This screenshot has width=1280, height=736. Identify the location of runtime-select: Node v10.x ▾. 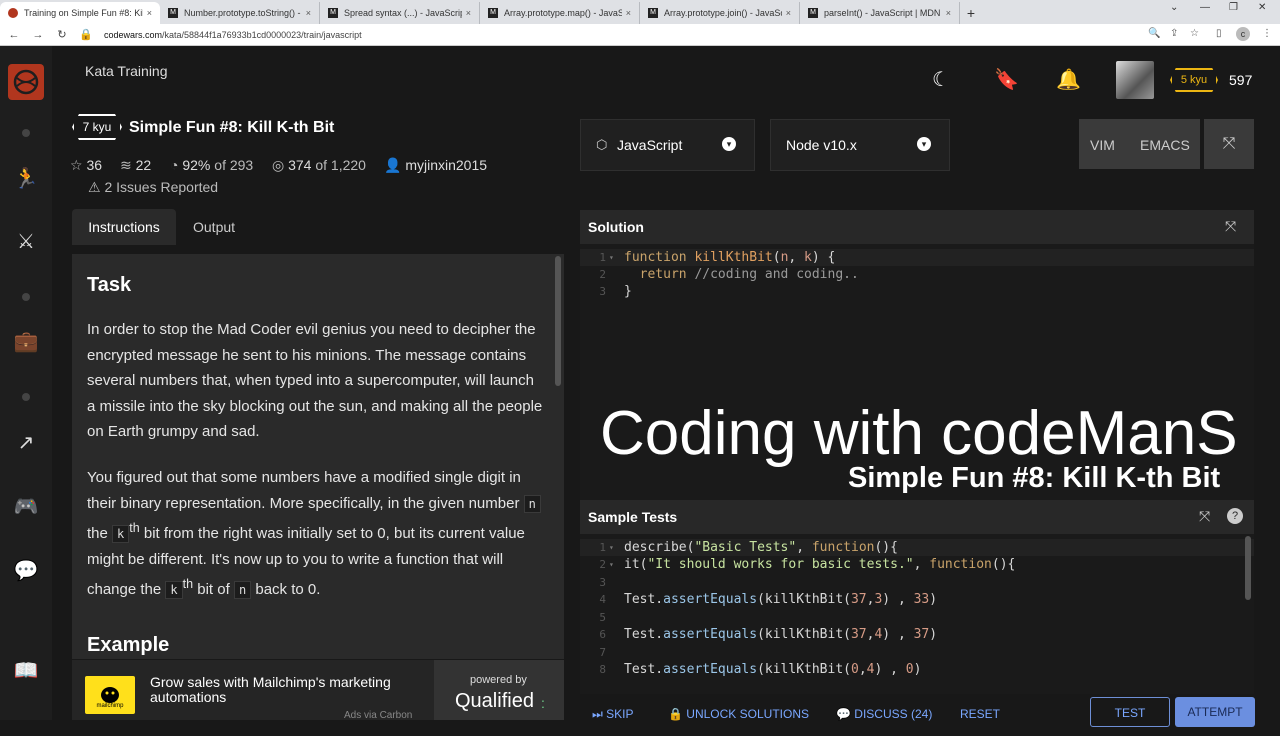
(860, 145).